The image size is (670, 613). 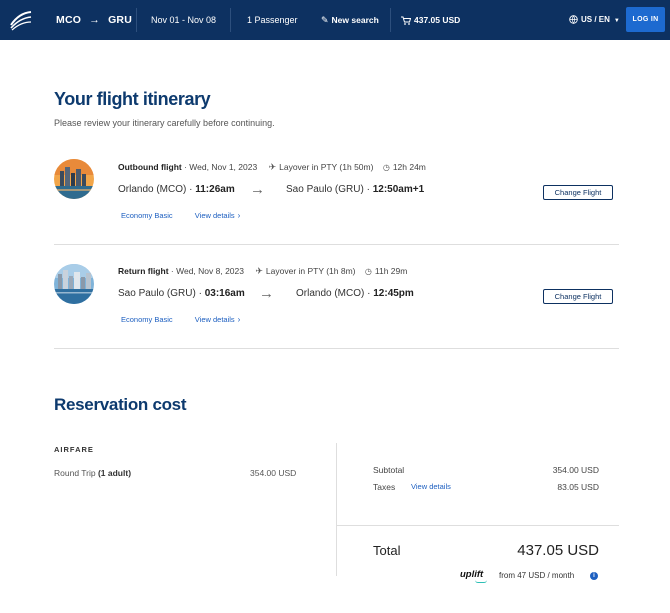 I want to click on info-icon: i, so click(x=594, y=576).